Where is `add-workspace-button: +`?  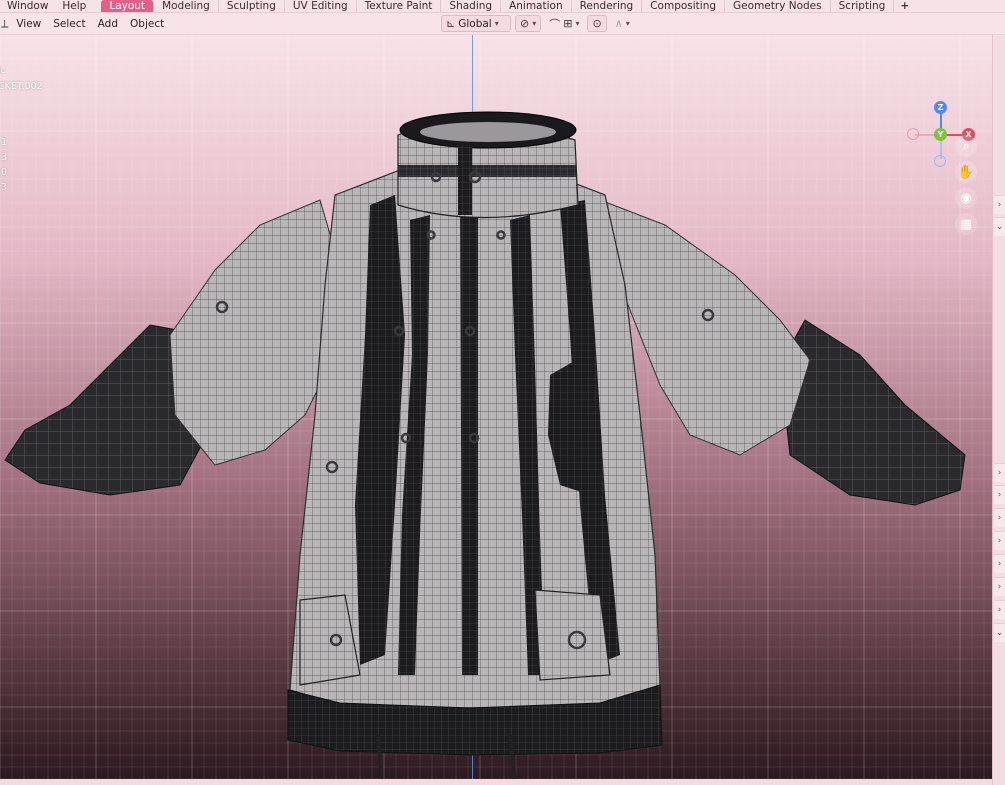
add-workspace-button: + is located at coordinates (904, 6).